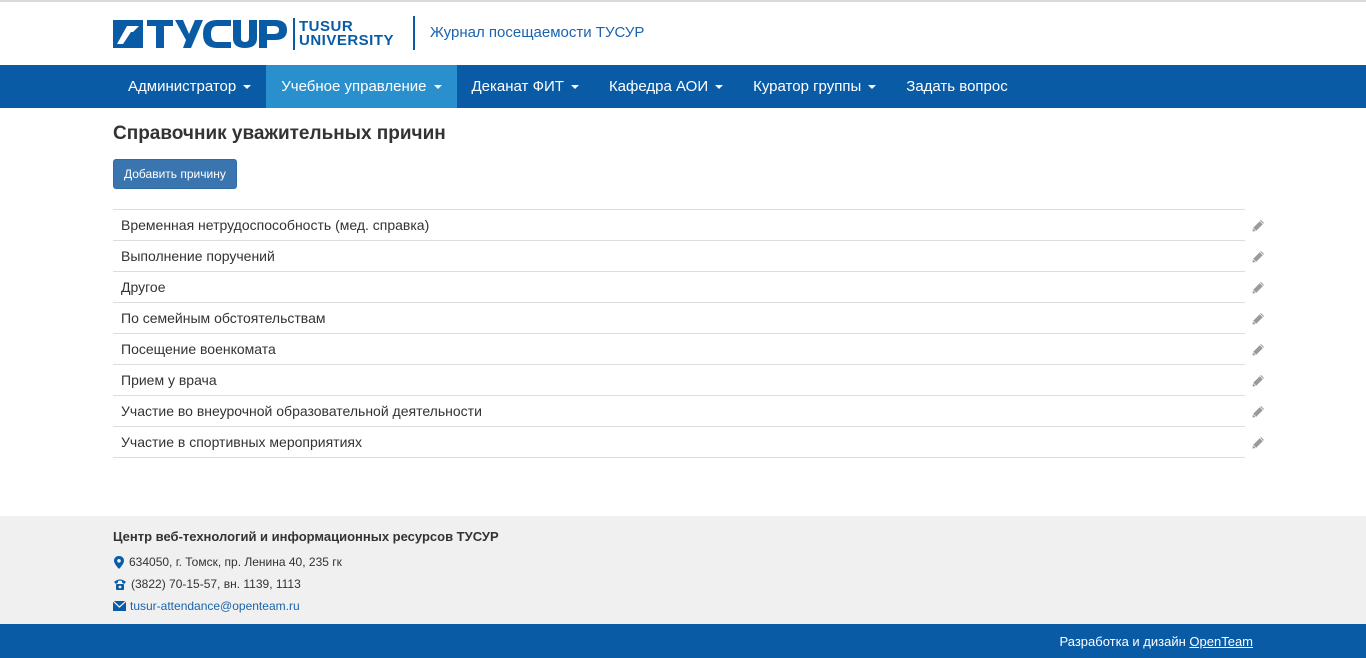  Describe the element at coordinates (175, 174) in the screenshot. I see `add-reason-button: Добавить причину` at that location.